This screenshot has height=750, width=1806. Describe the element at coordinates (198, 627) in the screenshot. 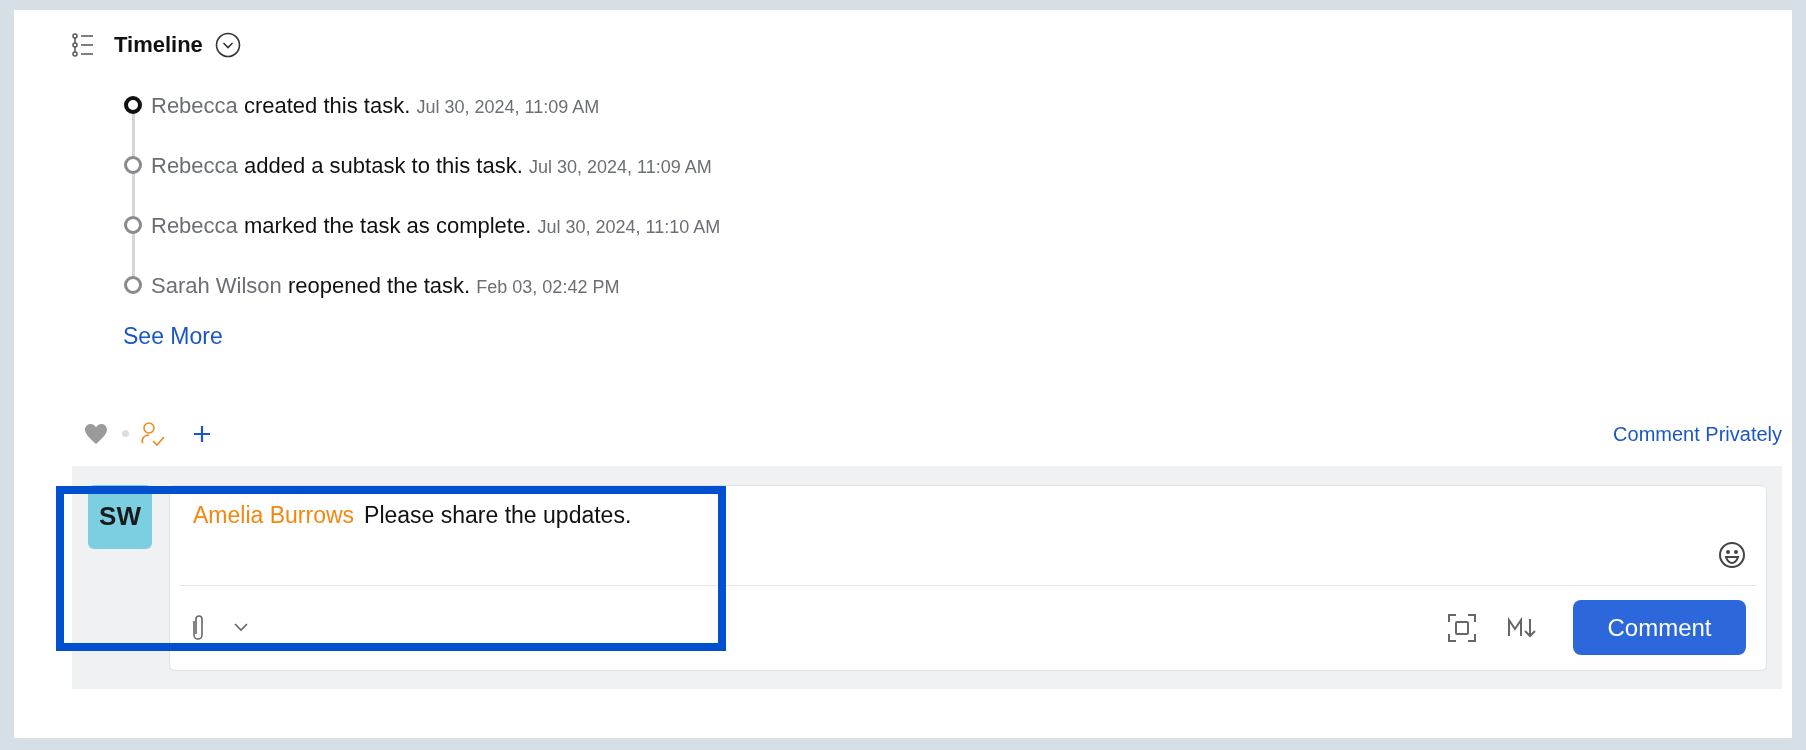

I see `paperclip-icon` at that location.